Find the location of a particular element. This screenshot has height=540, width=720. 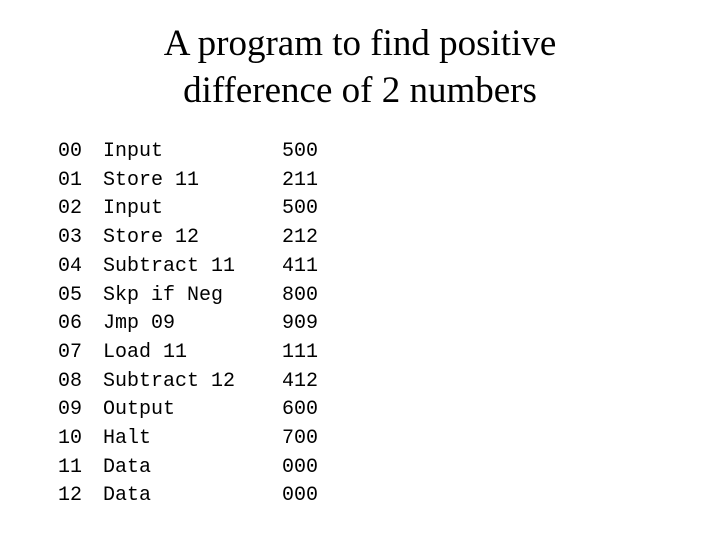

instruction-address: 02 is located at coordinates (70, 209).